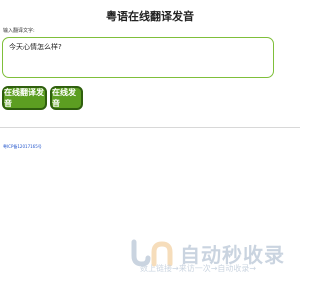  Describe the element at coordinates (19, 31) in the screenshot. I see `input-label: 输入翻译文字:` at that location.